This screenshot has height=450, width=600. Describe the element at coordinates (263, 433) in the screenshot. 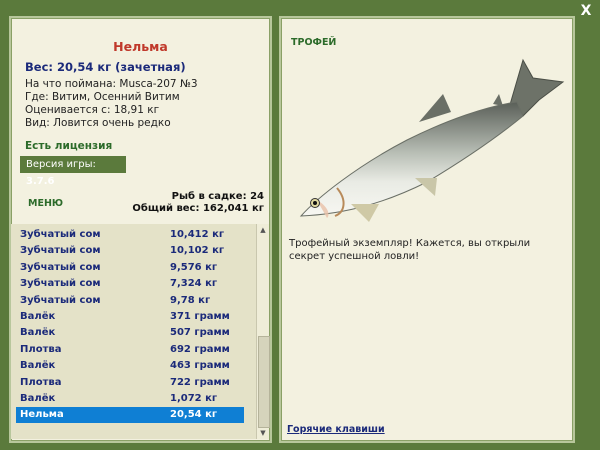

I see `scroll-down-icon: ▼` at that location.